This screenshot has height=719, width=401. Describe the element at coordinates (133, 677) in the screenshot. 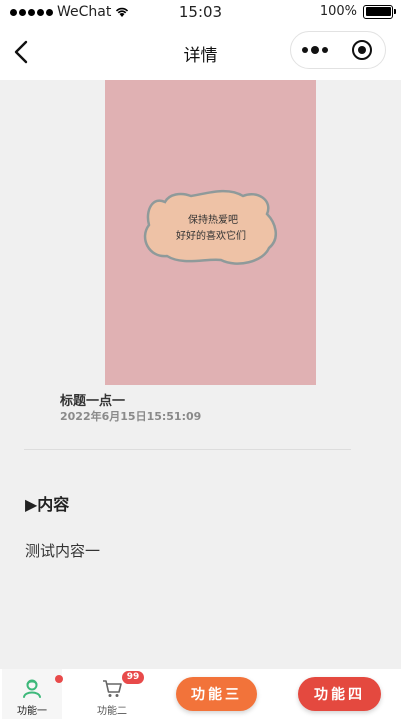

I see `cart-badge: 99` at that location.